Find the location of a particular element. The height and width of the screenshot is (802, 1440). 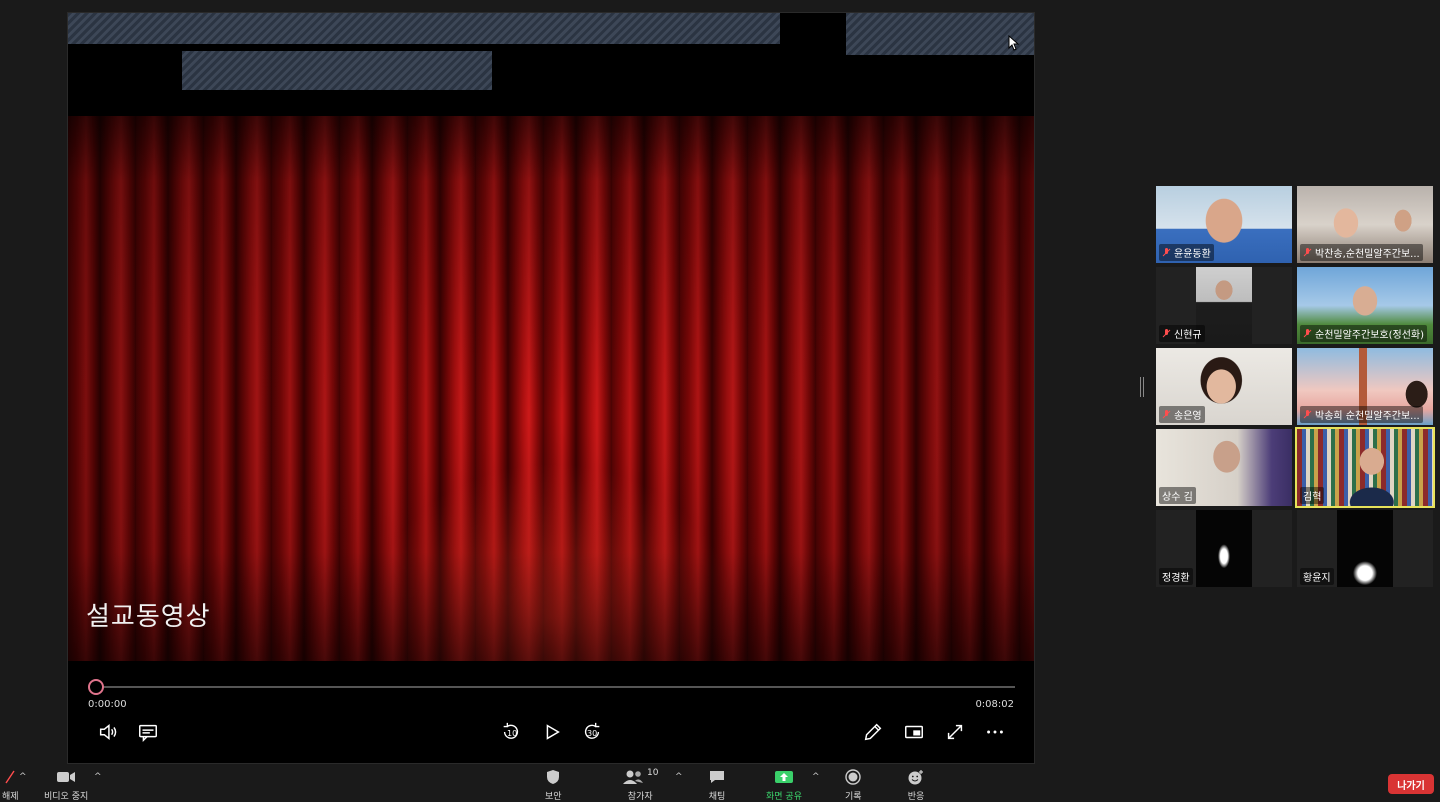

record-icon is located at coordinates (853, 777).